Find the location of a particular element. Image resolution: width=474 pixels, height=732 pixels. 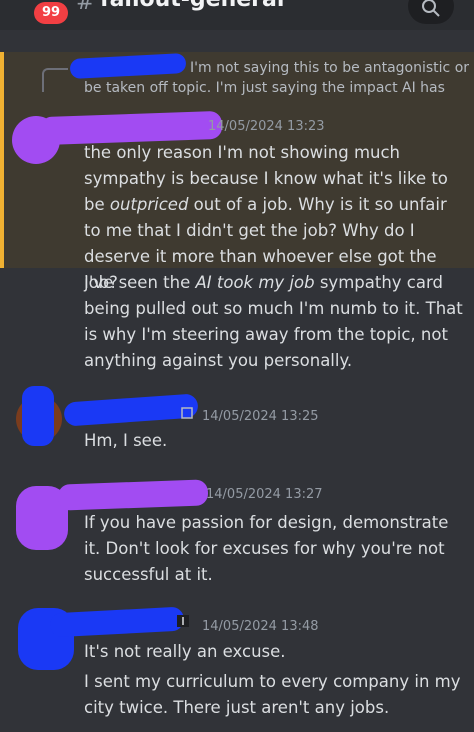

message-timestamp: 14/05/2024 13:27 is located at coordinates (264, 494).